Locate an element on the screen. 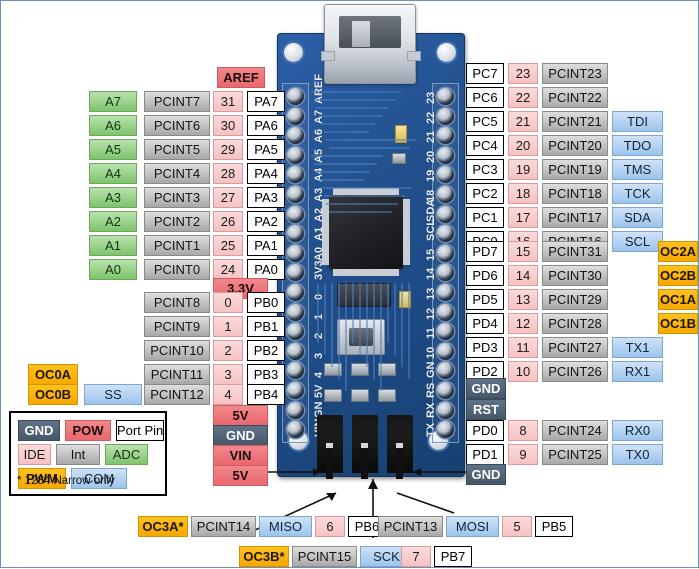  left-int-PCINT12: PCINT12 is located at coordinates (177, 394).